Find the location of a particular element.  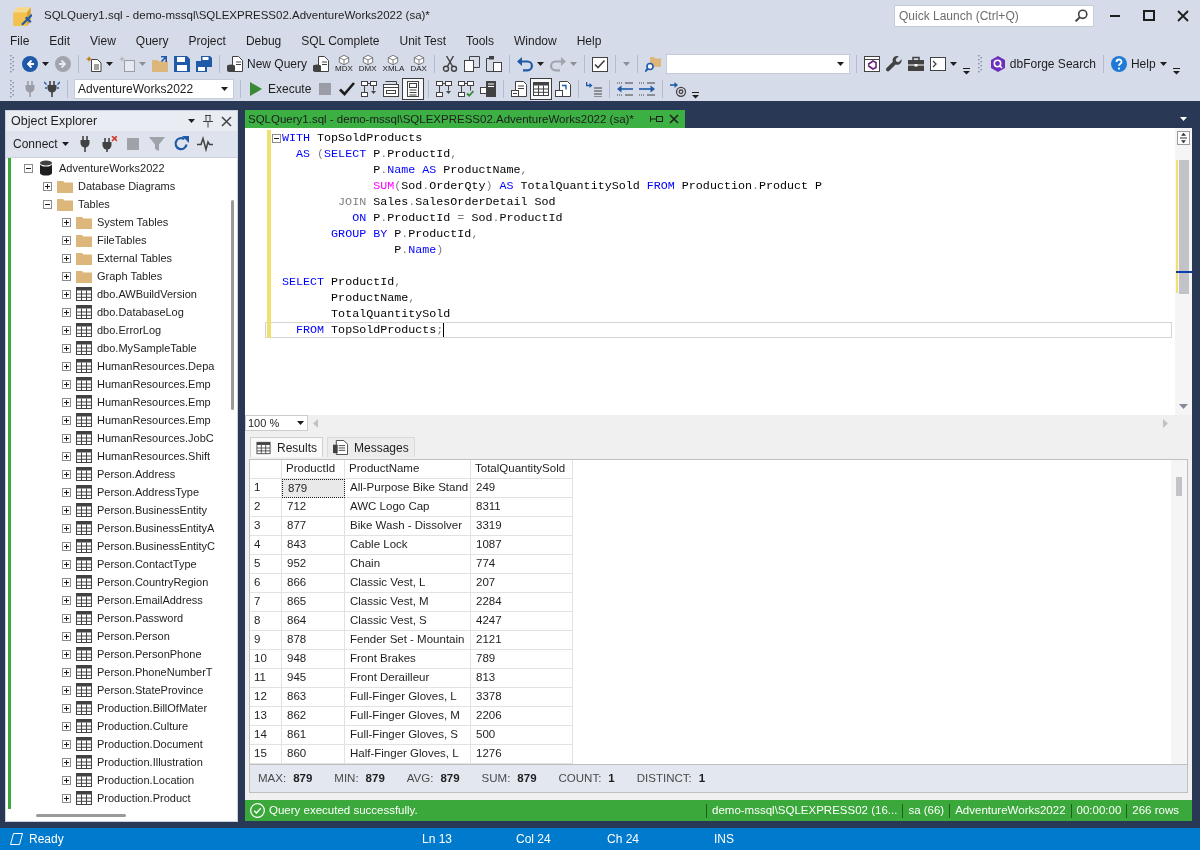

tree-item: dbo.MySampleTable is located at coordinates (147, 348).